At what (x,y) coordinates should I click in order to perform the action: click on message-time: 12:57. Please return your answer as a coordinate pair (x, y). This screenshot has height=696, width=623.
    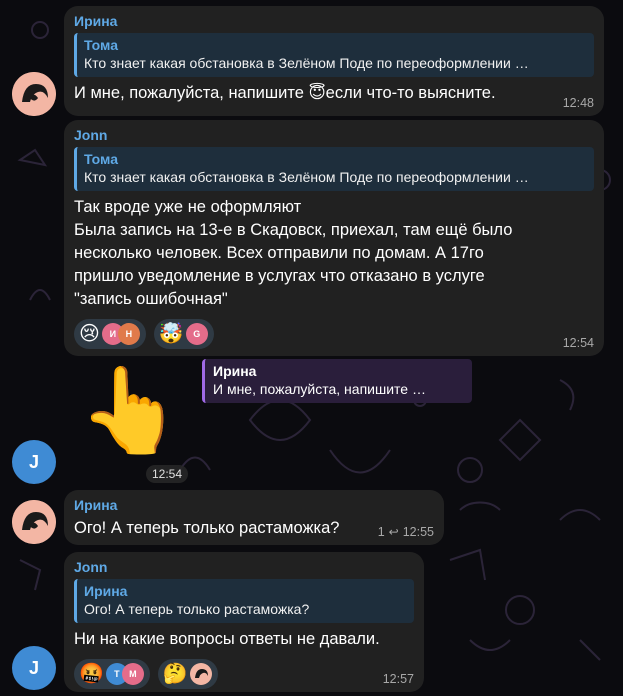
    Looking at the image, I should click on (398, 679).